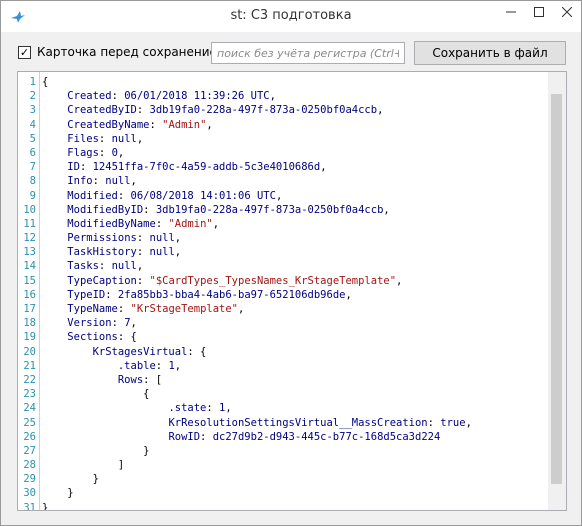 The height and width of the screenshot is (526, 582). I want to click on code-line: 1{, so click(283, 82).